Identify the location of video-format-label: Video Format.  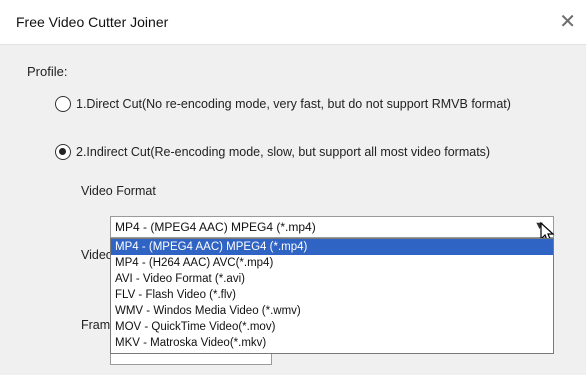
(118, 191).